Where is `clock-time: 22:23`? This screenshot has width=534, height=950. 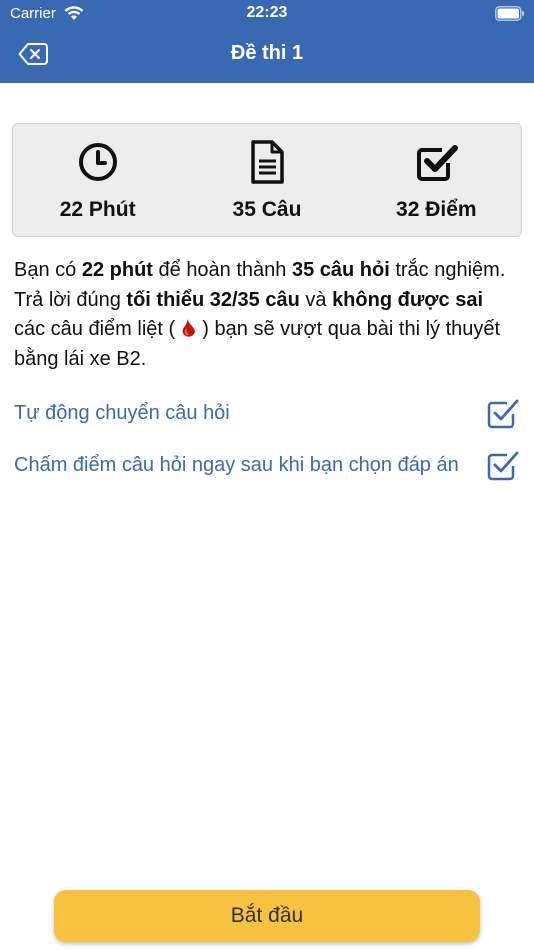 clock-time: 22:23 is located at coordinates (267, 12).